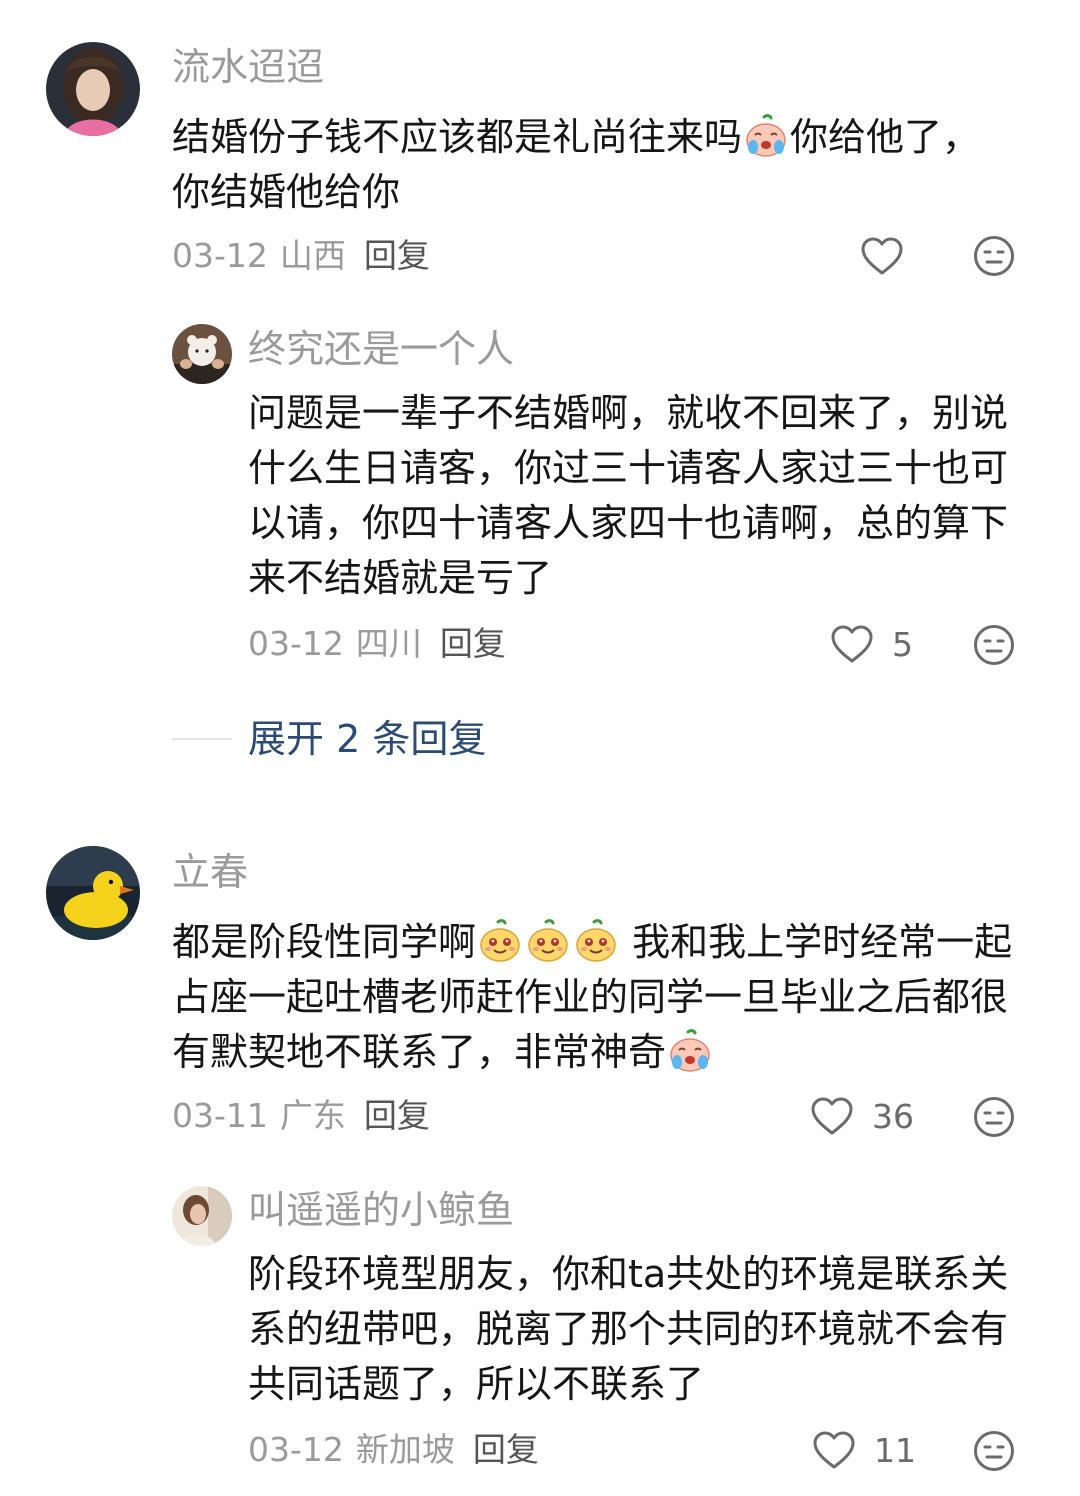 Image resolution: width=1080 pixels, height=1496 pixels. Describe the element at coordinates (312, 255) in the screenshot. I see `comment-location: 山西` at that location.